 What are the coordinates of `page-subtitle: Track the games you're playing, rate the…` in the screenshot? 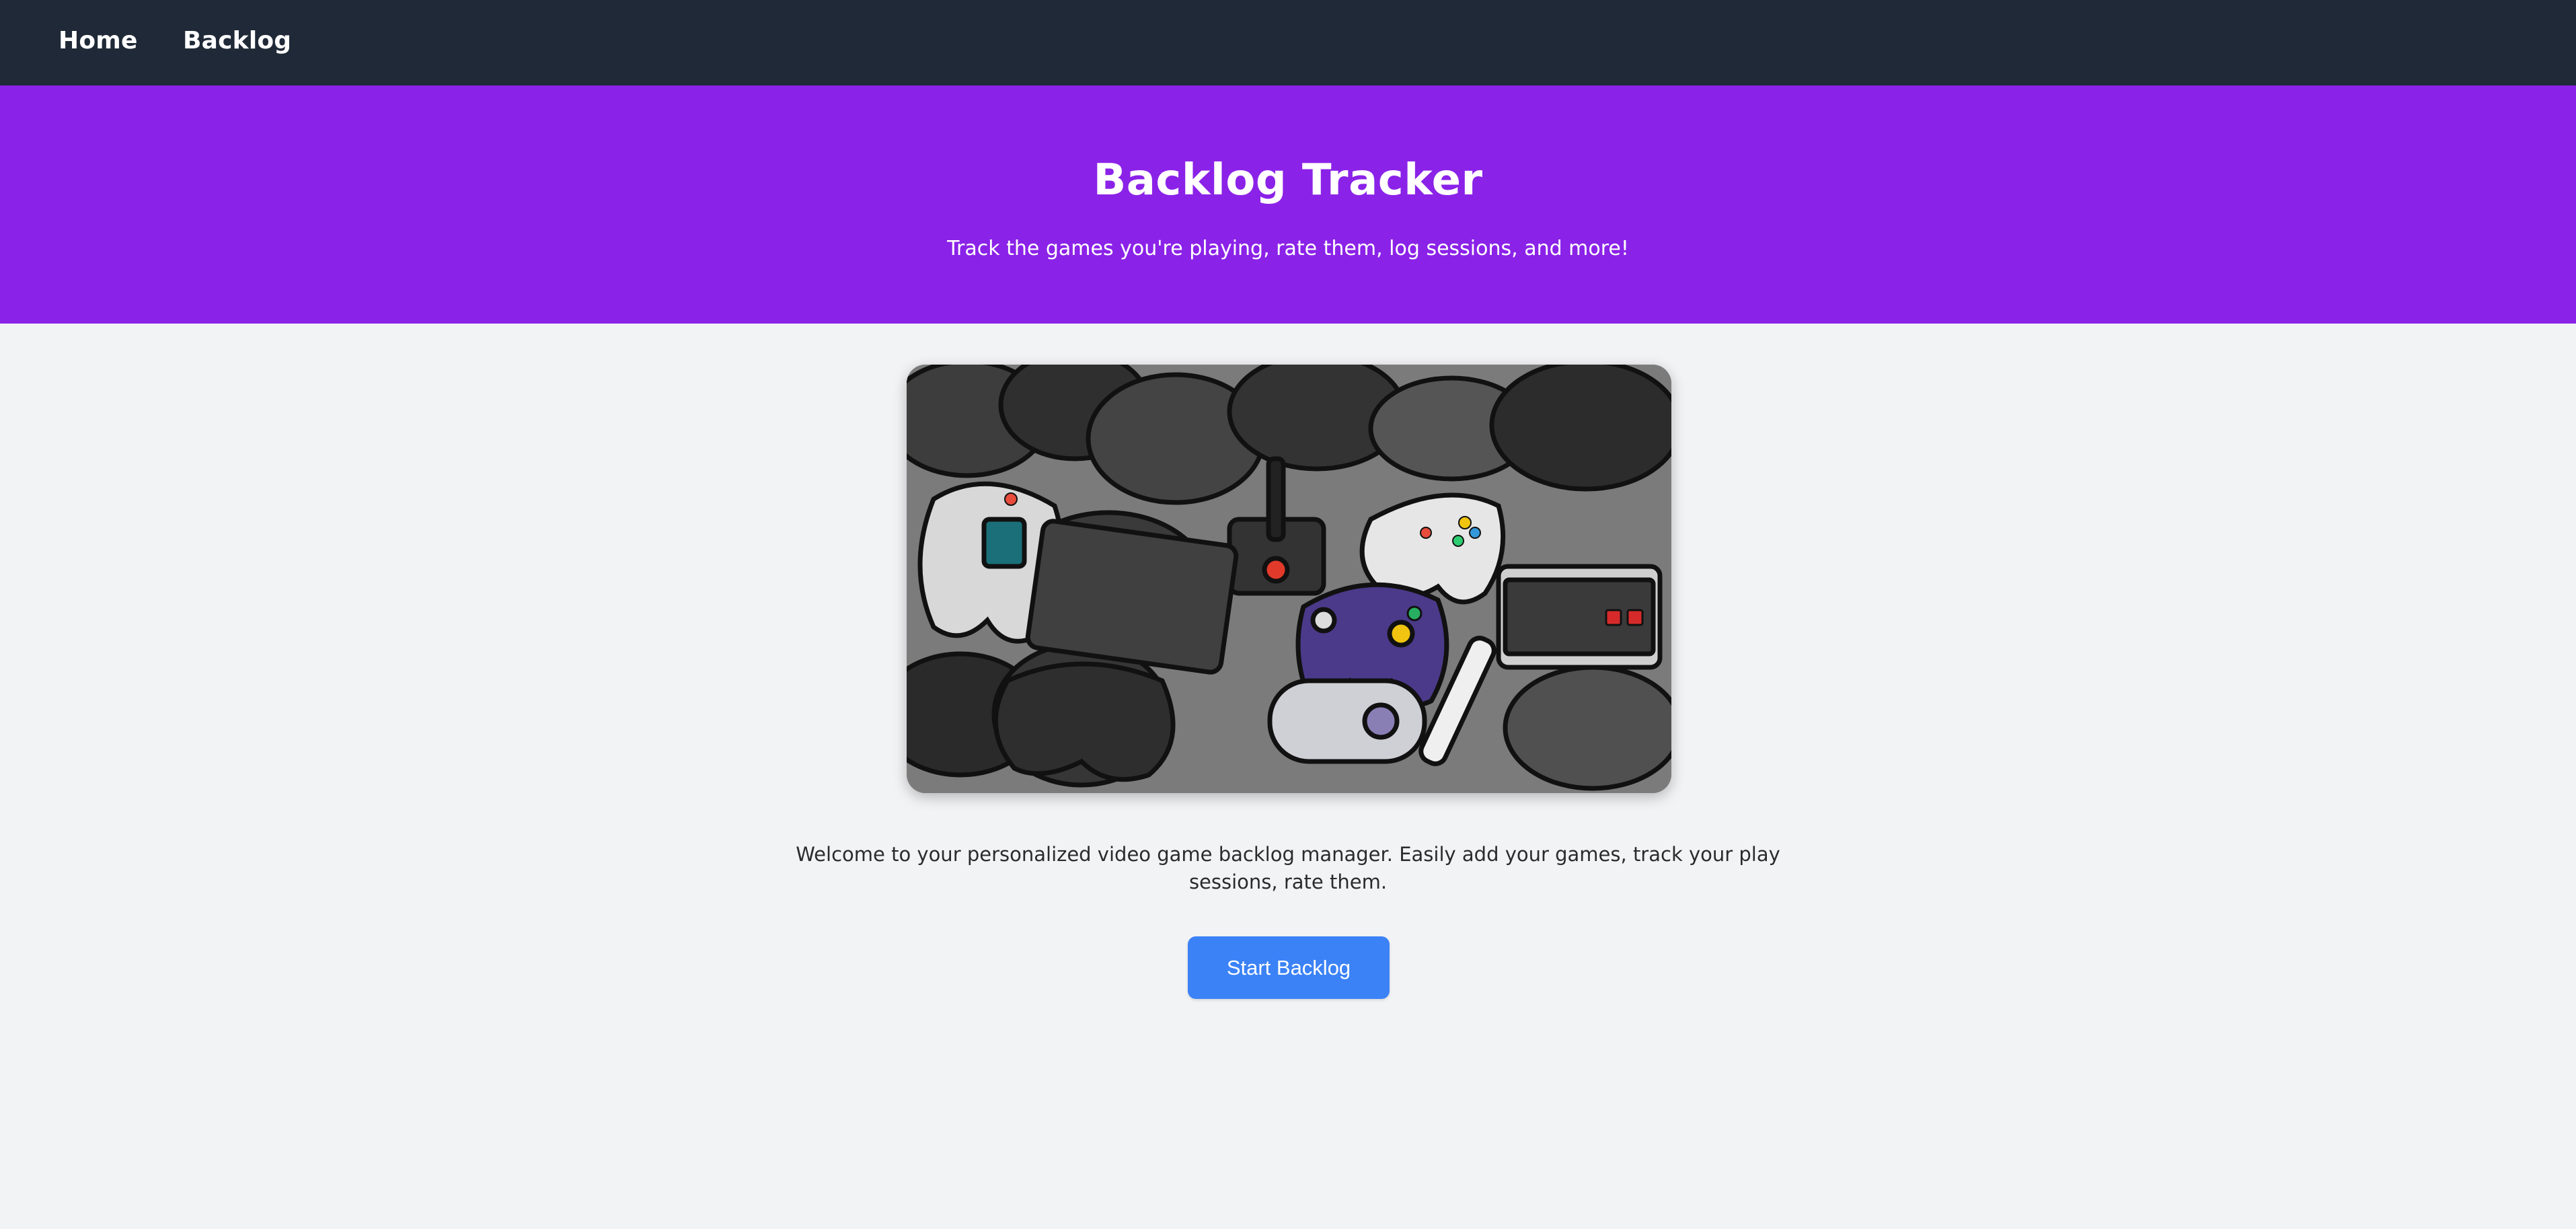 It's located at (1288, 248).